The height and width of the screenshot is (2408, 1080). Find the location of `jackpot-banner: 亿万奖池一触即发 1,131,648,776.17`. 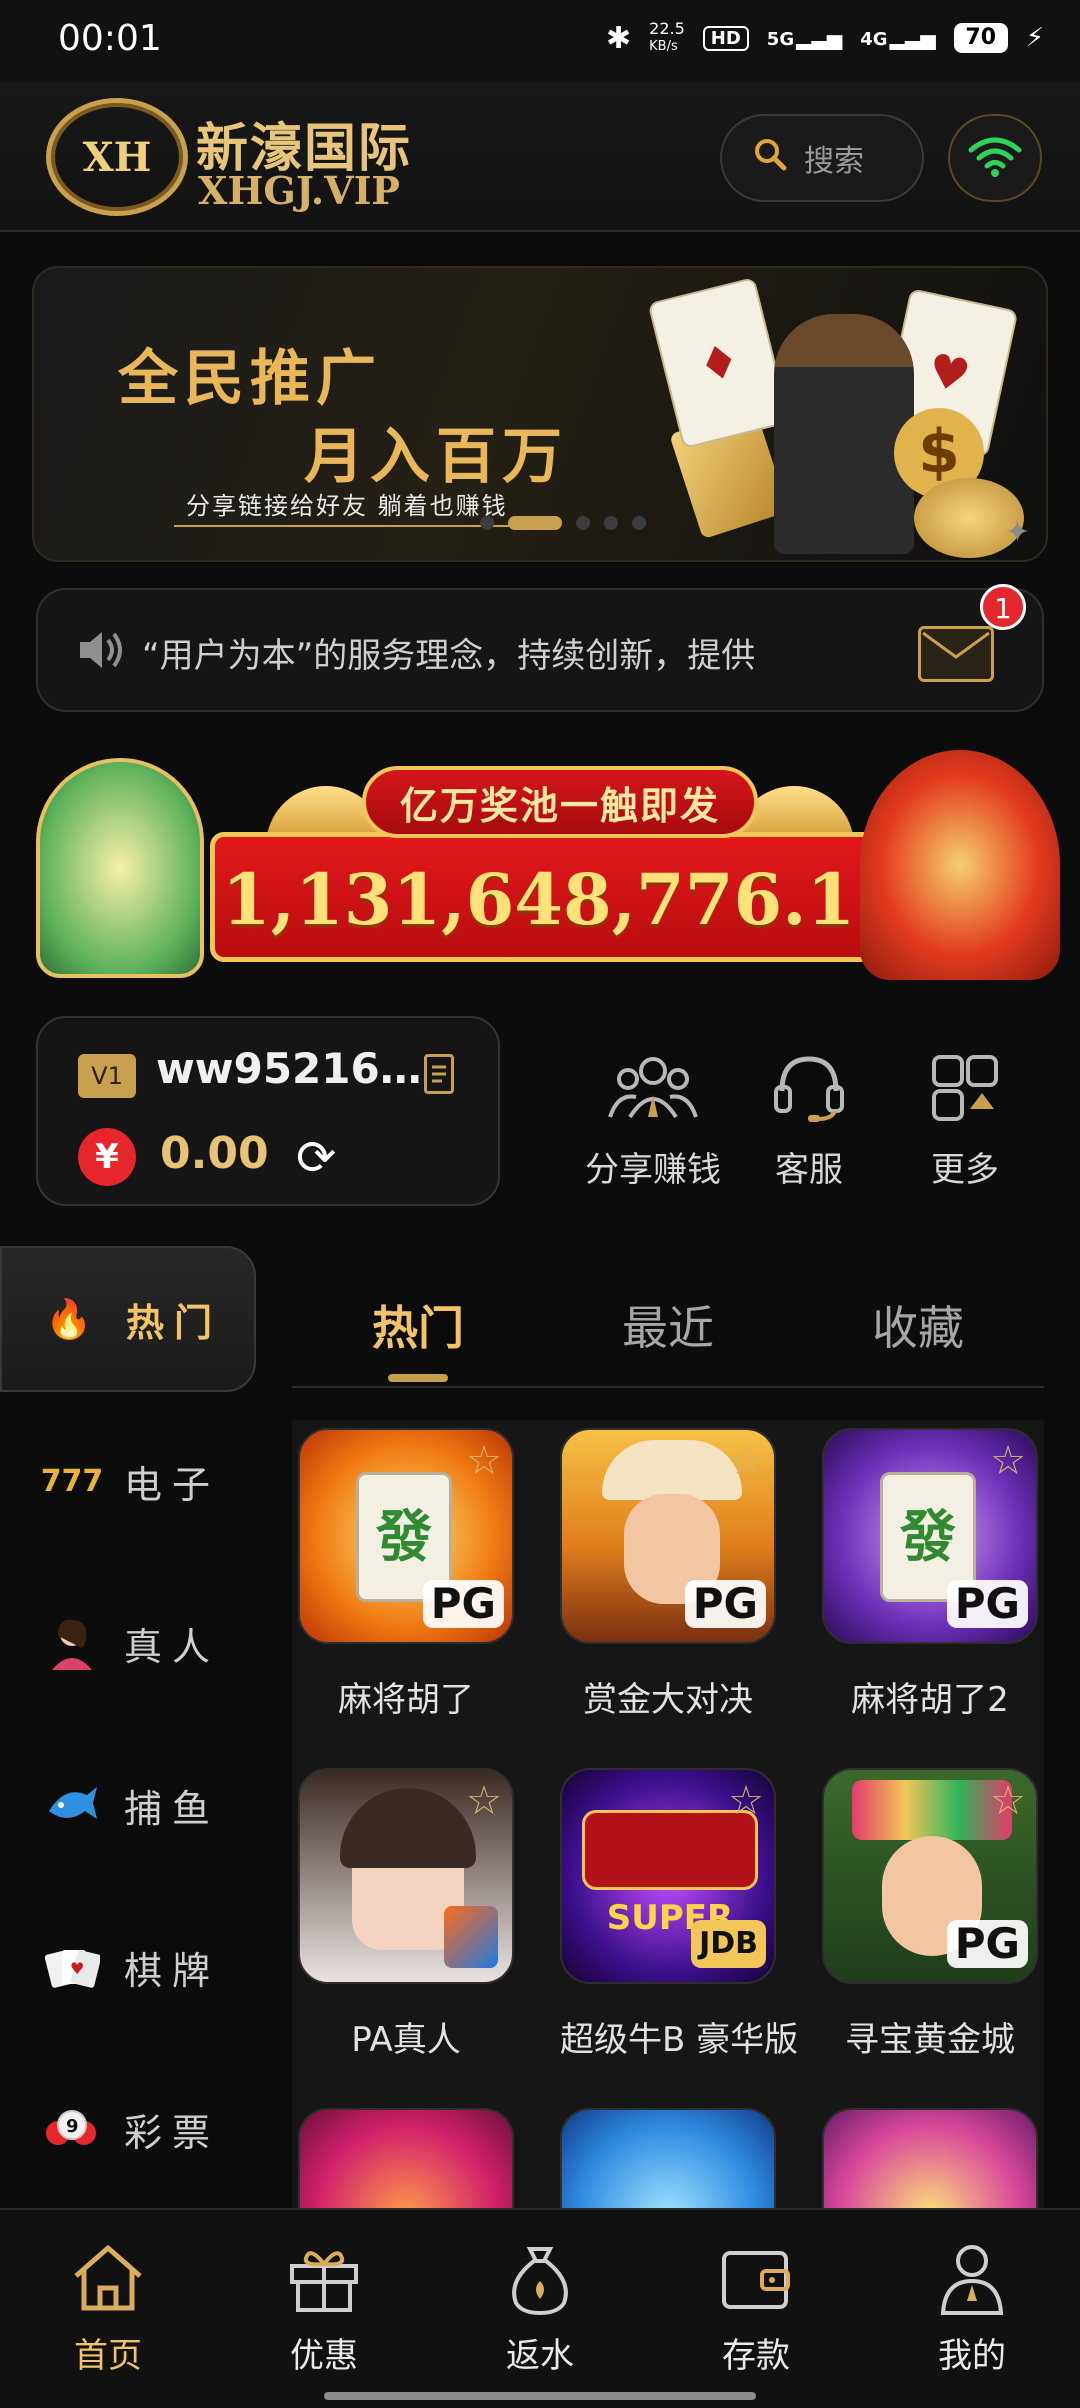

jackpot-banner: 亿万奖池一触即发 1,131,648,776.17 is located at coordinates (545, 865).